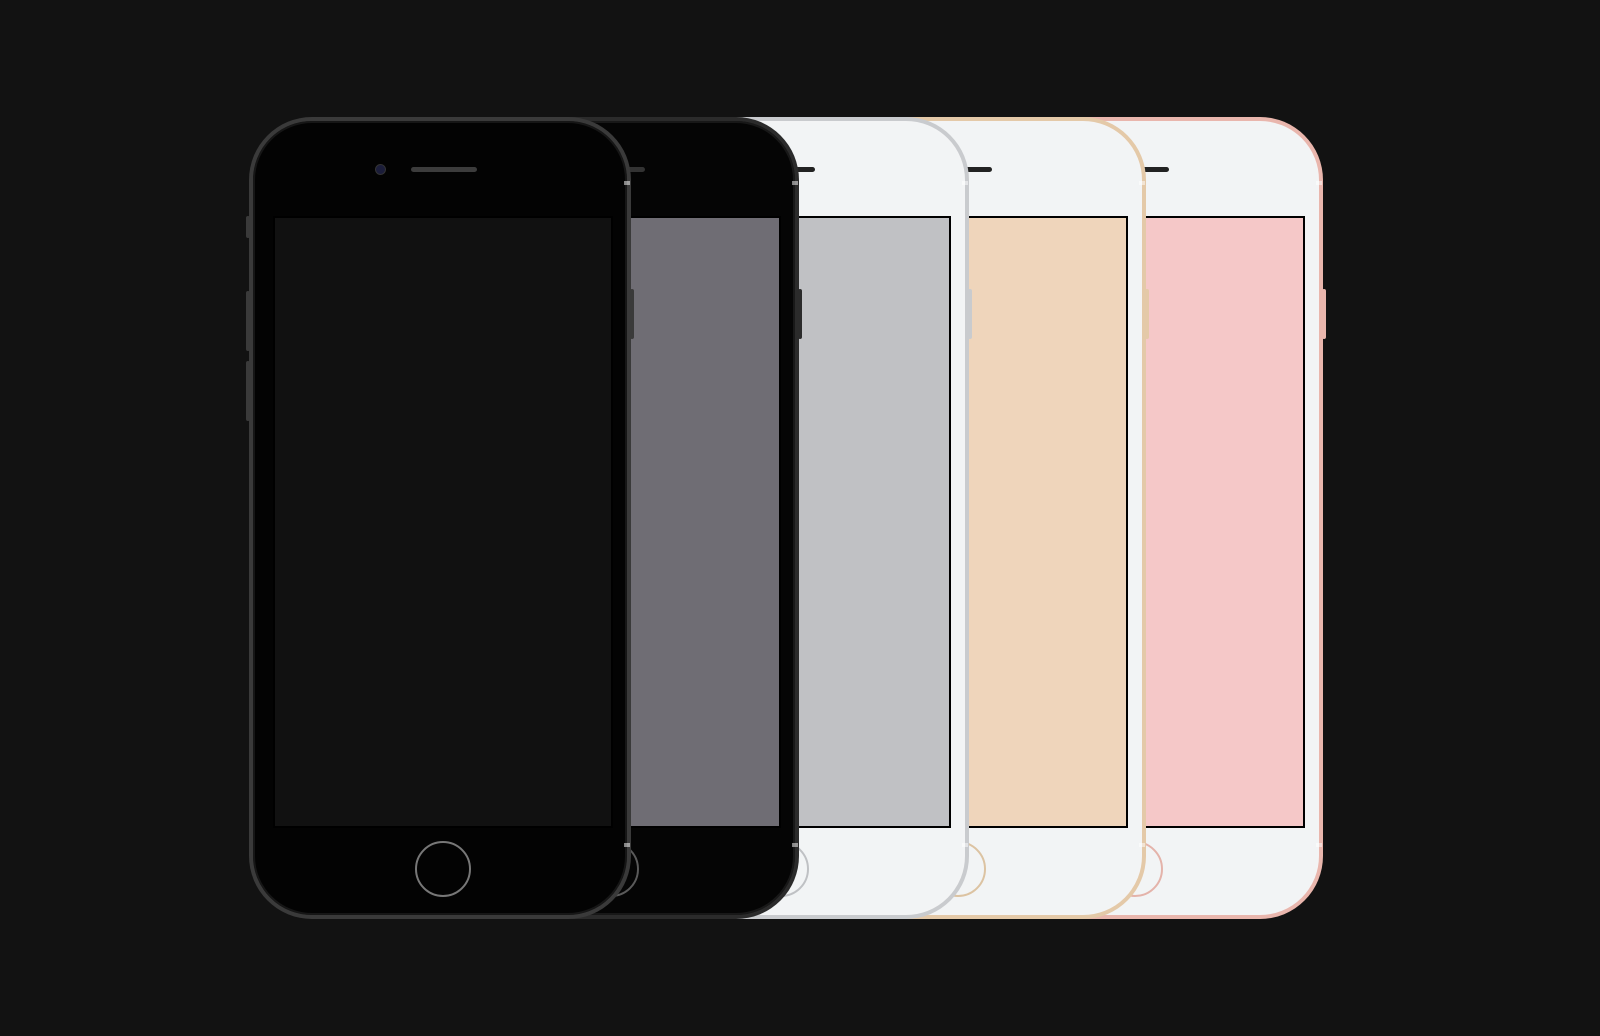  Describe the element at coordinates (380, 169) in the screenshot. I see `front-camera-icon` at that location.